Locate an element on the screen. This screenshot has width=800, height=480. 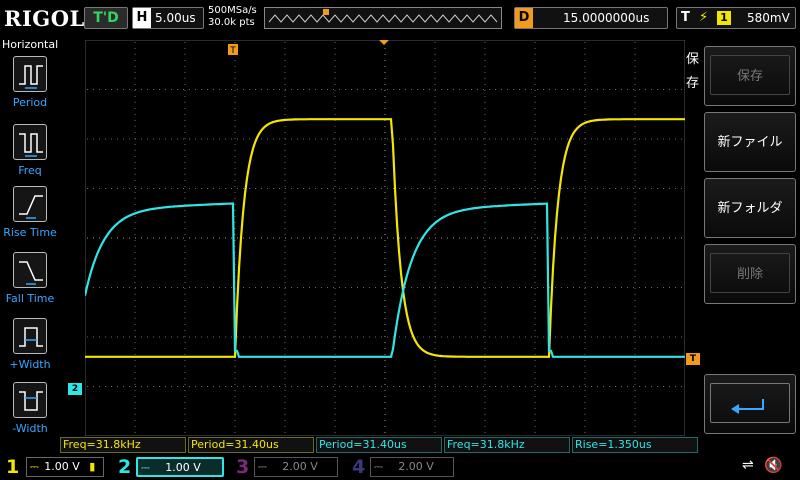
measurement-3: Period=31.40us is located at coordinates (379, 445).